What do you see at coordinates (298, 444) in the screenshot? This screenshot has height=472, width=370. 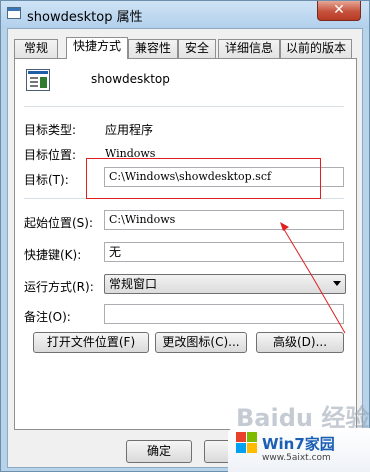 I see `site-name: Win7家园` at bounding box center [298, 444].